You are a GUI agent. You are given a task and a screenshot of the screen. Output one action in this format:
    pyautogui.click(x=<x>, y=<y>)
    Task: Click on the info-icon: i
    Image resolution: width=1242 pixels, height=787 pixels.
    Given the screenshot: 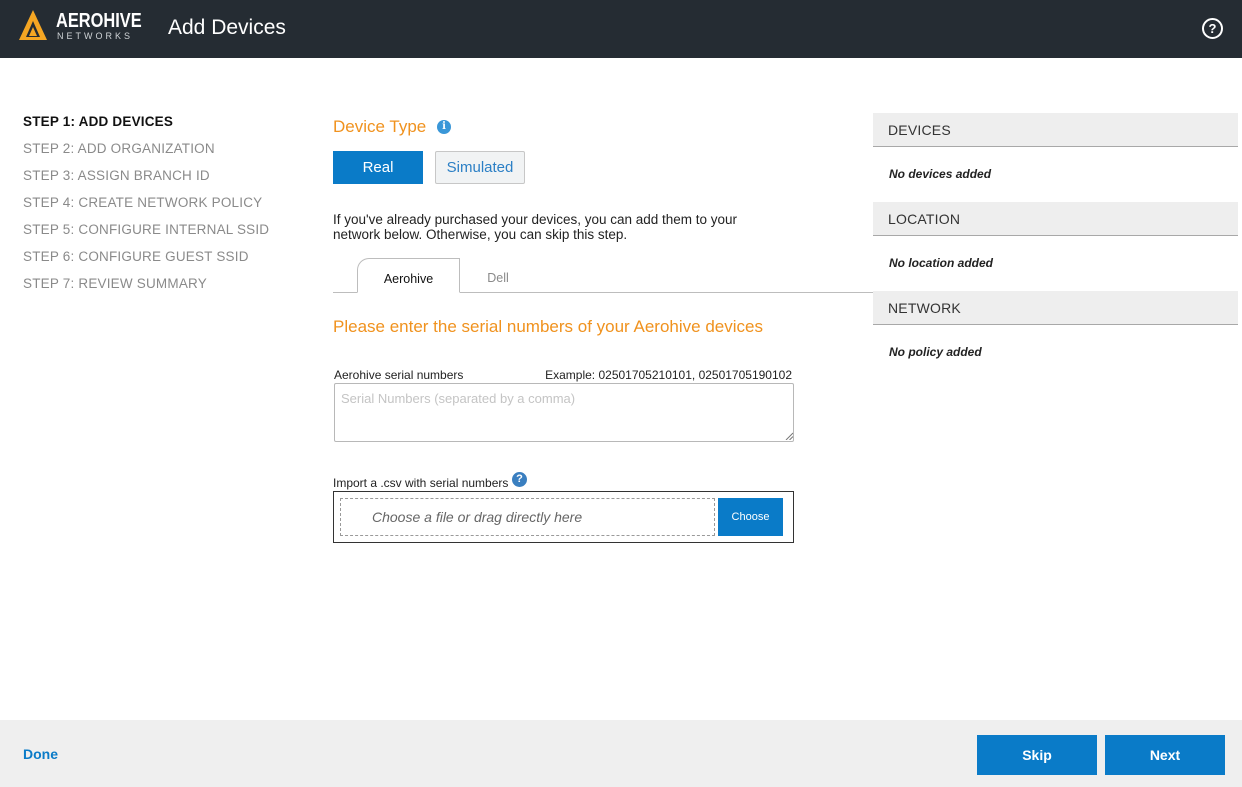 What is the action you would take?
    pyautogui.click(x=444, y=127)
    